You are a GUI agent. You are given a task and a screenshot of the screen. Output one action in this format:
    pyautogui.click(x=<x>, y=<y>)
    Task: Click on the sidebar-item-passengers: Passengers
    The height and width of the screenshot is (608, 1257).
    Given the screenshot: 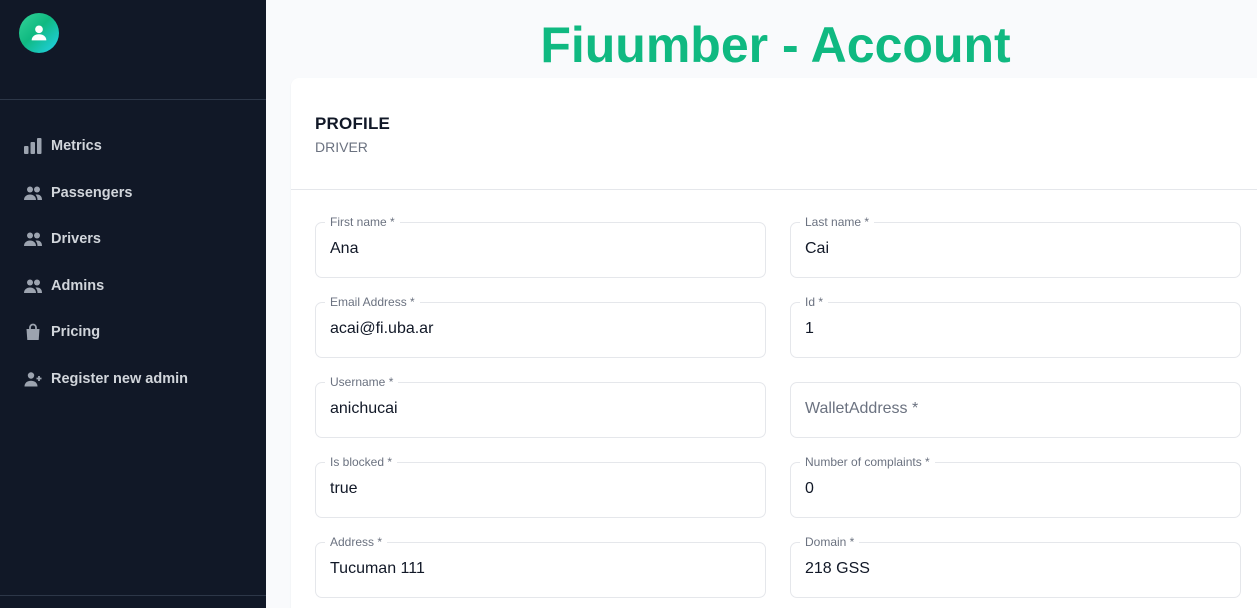 What is the action you would take?
    pyautogui.click(x=133, y=193)
    